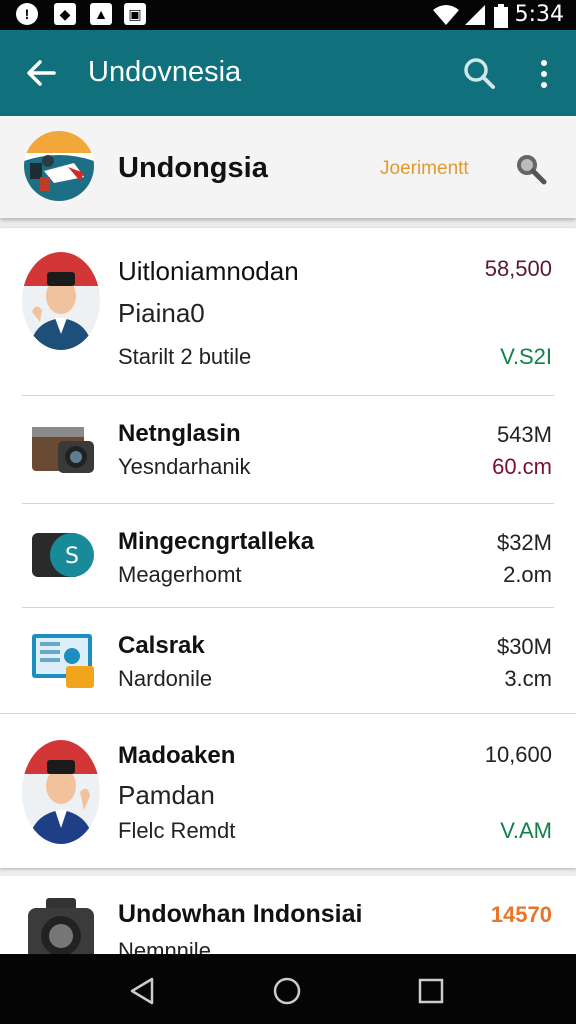 The width and height of the screenshot is (576, 1024). What do you see at coordinates (208, 271) in the screenshot?
I see `item-title: Uitloniamnodan` at bounding box center [208, 271].